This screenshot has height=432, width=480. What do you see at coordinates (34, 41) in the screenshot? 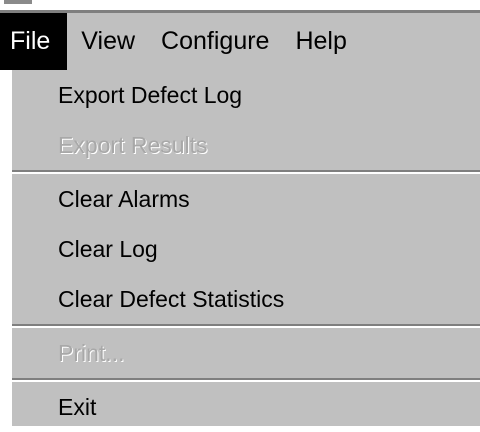
I see `menu-file: File` at bounding box center [34, 41].